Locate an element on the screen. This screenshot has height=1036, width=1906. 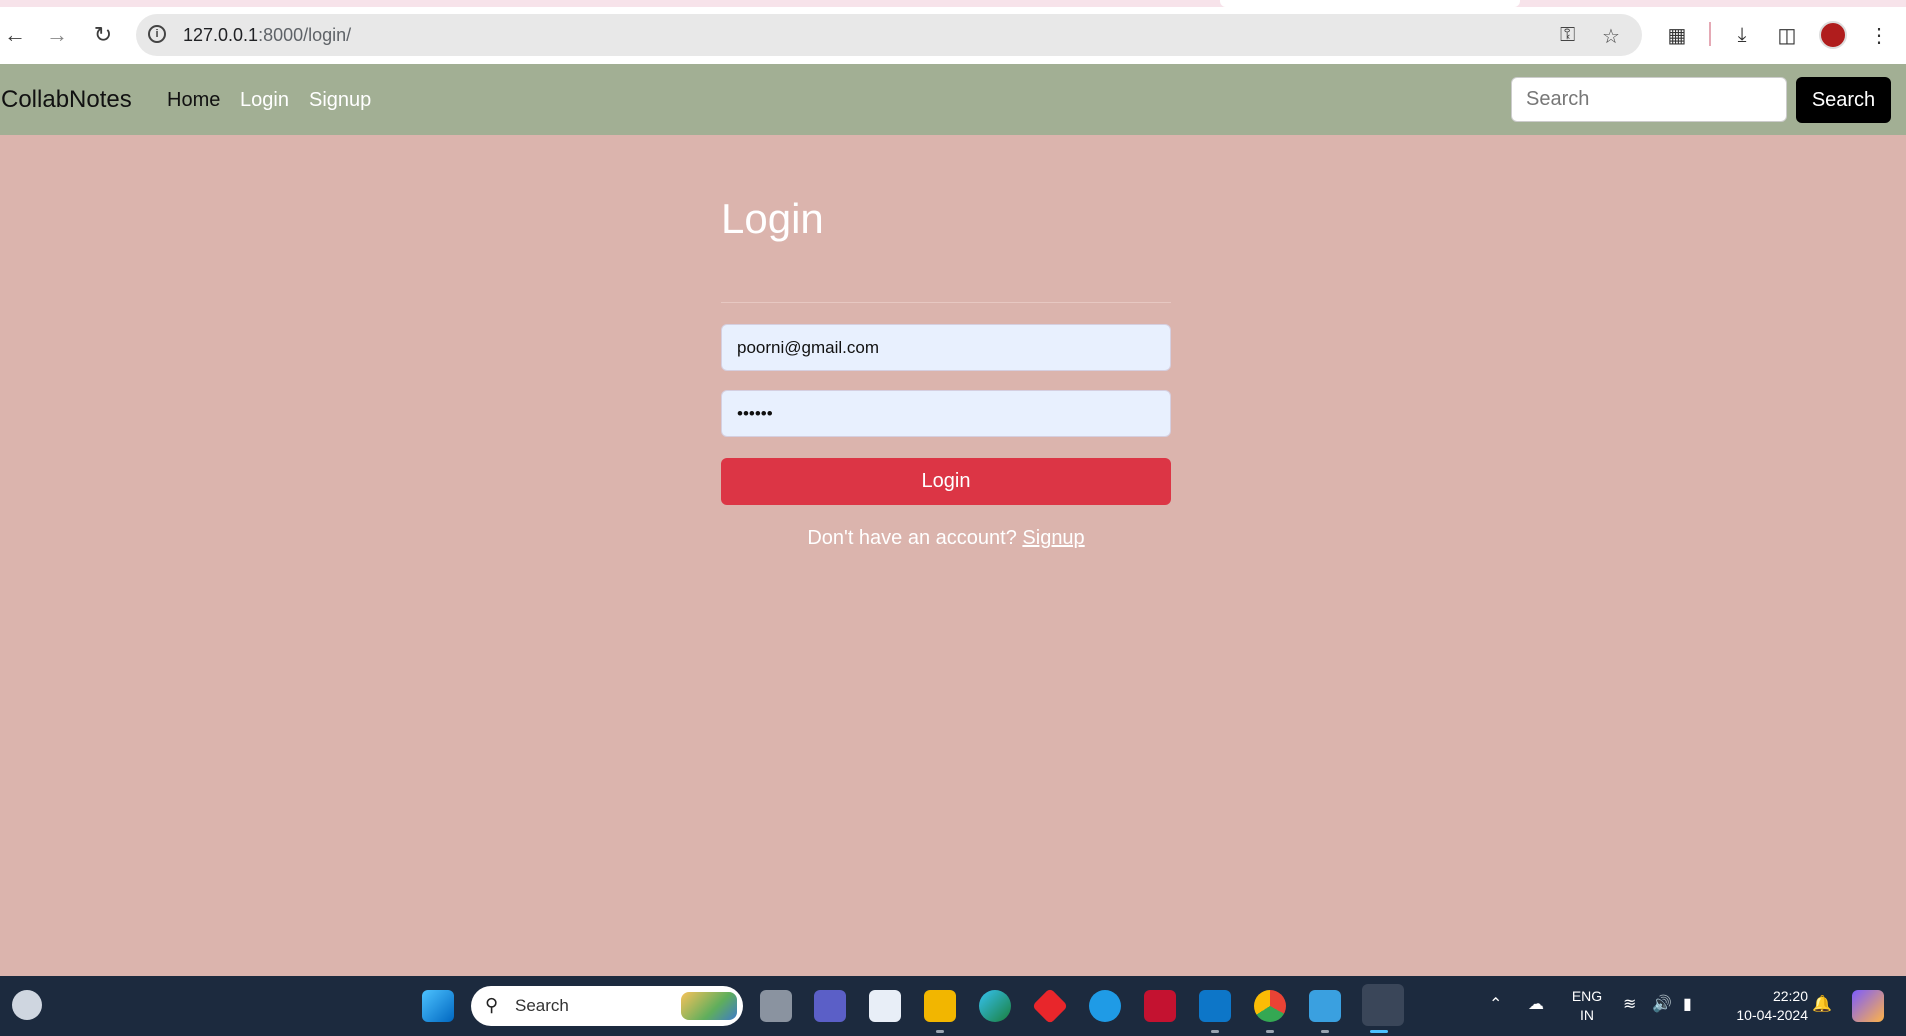
profile-avatar is located at coordinates (1833, 35).